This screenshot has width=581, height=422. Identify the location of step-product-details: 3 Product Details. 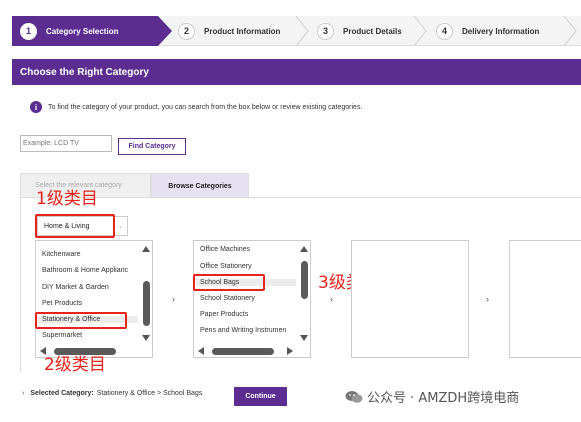
(355, 31).